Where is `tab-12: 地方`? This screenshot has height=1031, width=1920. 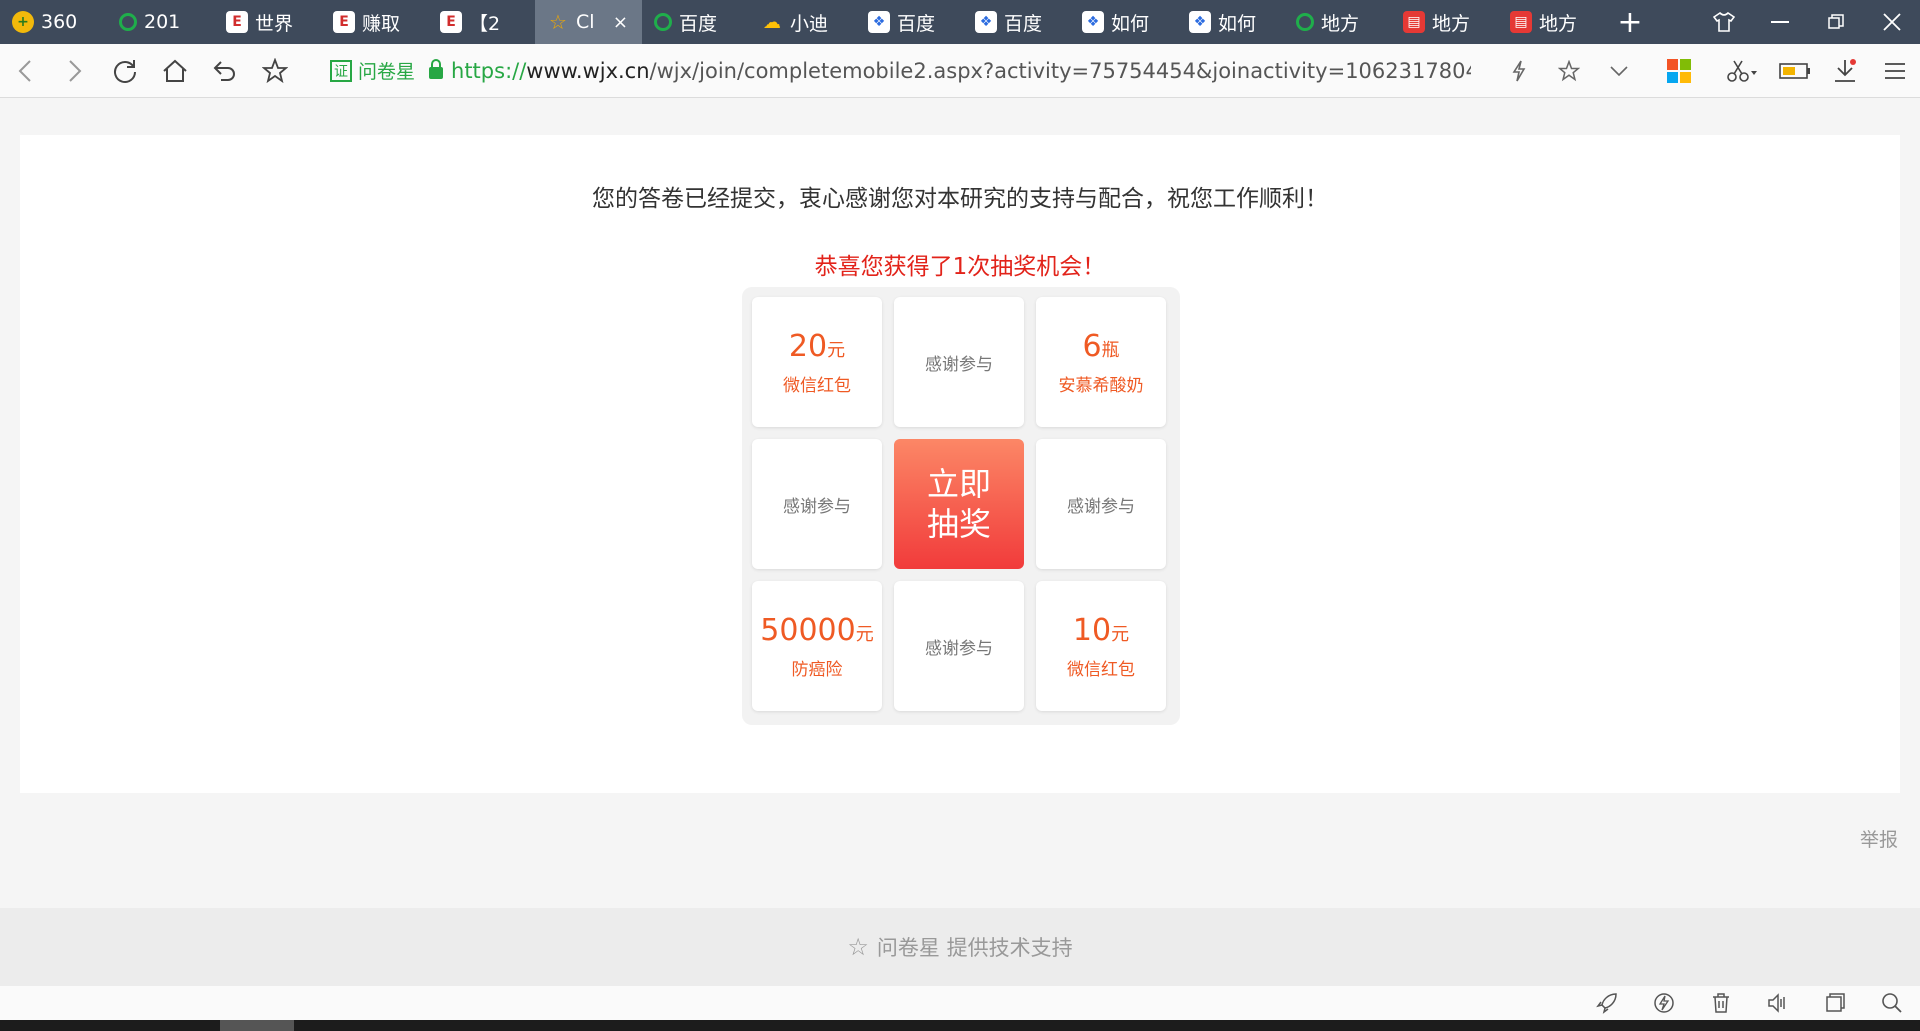
tab-12: 地方 is located at coordinates (1337, 22).